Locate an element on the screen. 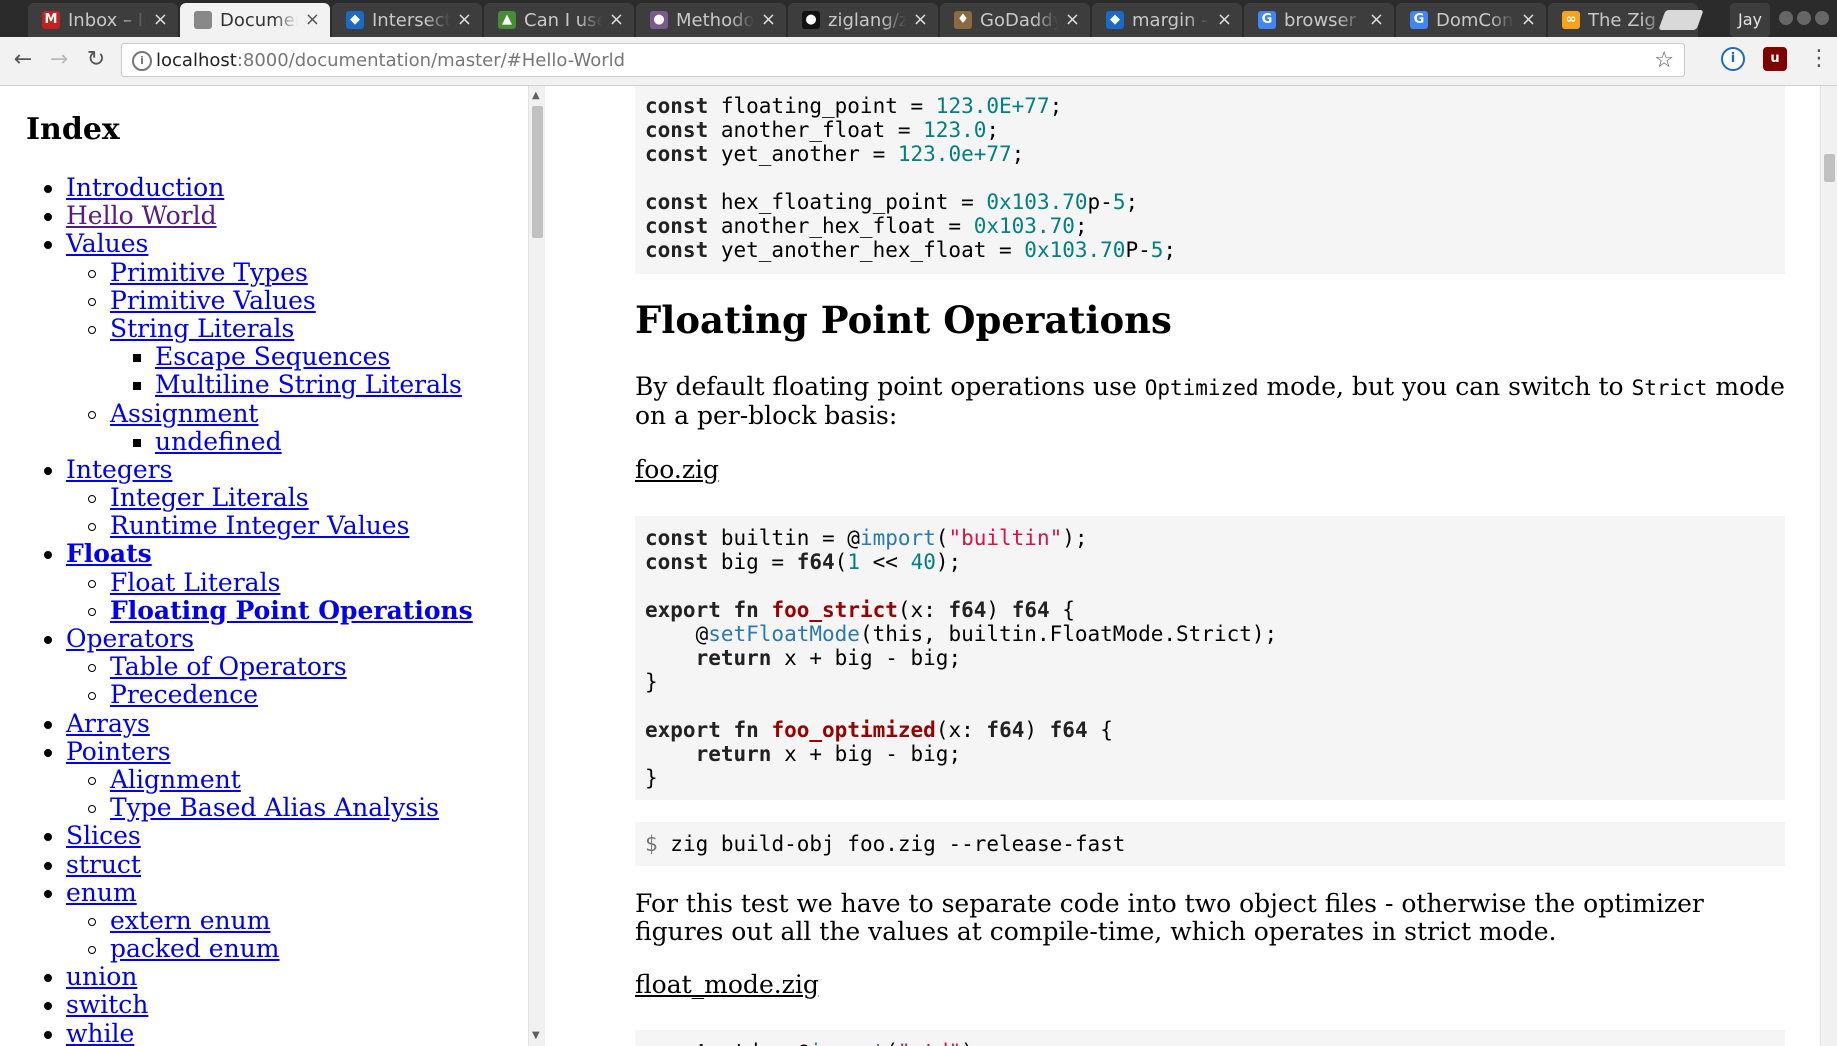  shell-prompt: $ is located at coordinates (651, 844).